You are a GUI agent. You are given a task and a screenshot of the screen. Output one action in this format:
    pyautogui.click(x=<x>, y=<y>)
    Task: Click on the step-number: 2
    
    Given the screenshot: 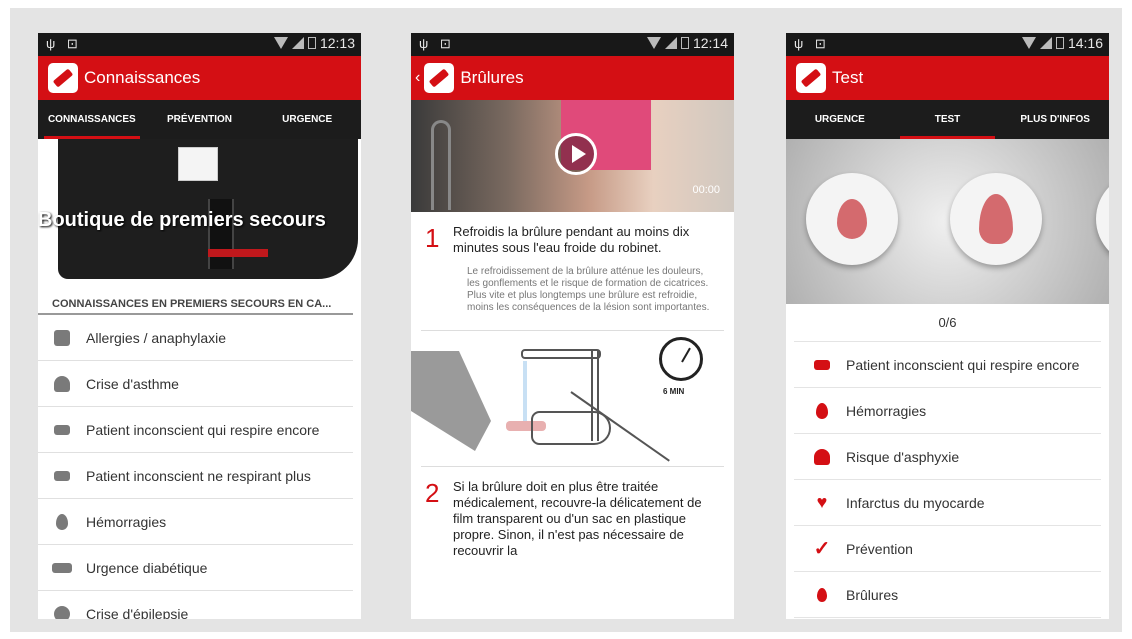 What is the action you would take?
    pyautogui.click(x=432, y=493)
    